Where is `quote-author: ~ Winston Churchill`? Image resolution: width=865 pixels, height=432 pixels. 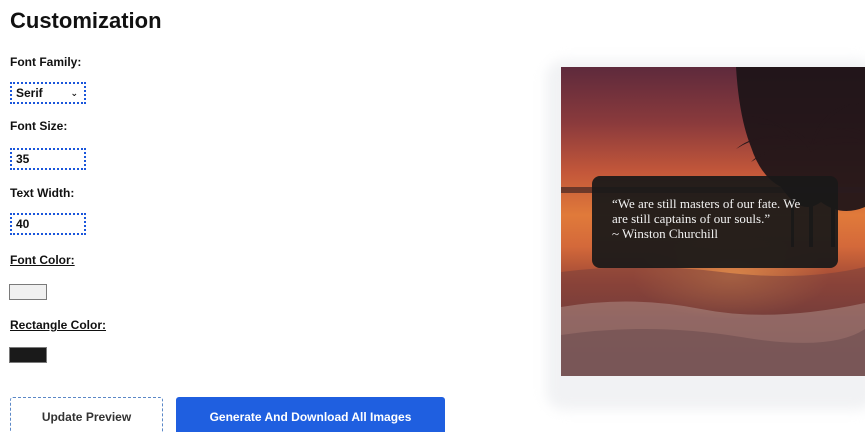
quote-author: ~ Winston Churchill is located at coordinates (665, 233).